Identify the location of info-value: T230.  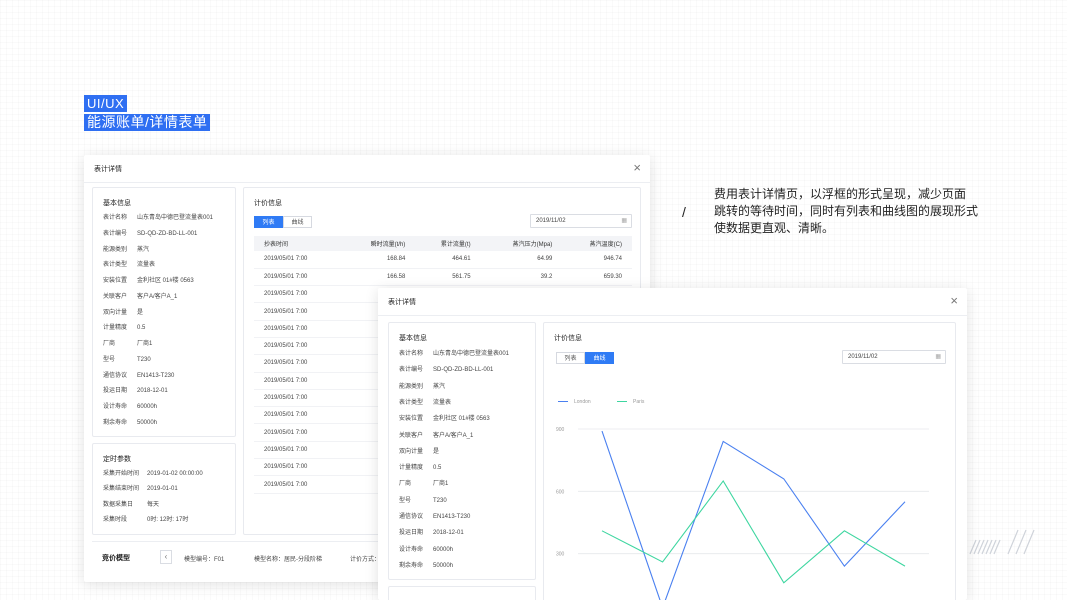
(144, 359).